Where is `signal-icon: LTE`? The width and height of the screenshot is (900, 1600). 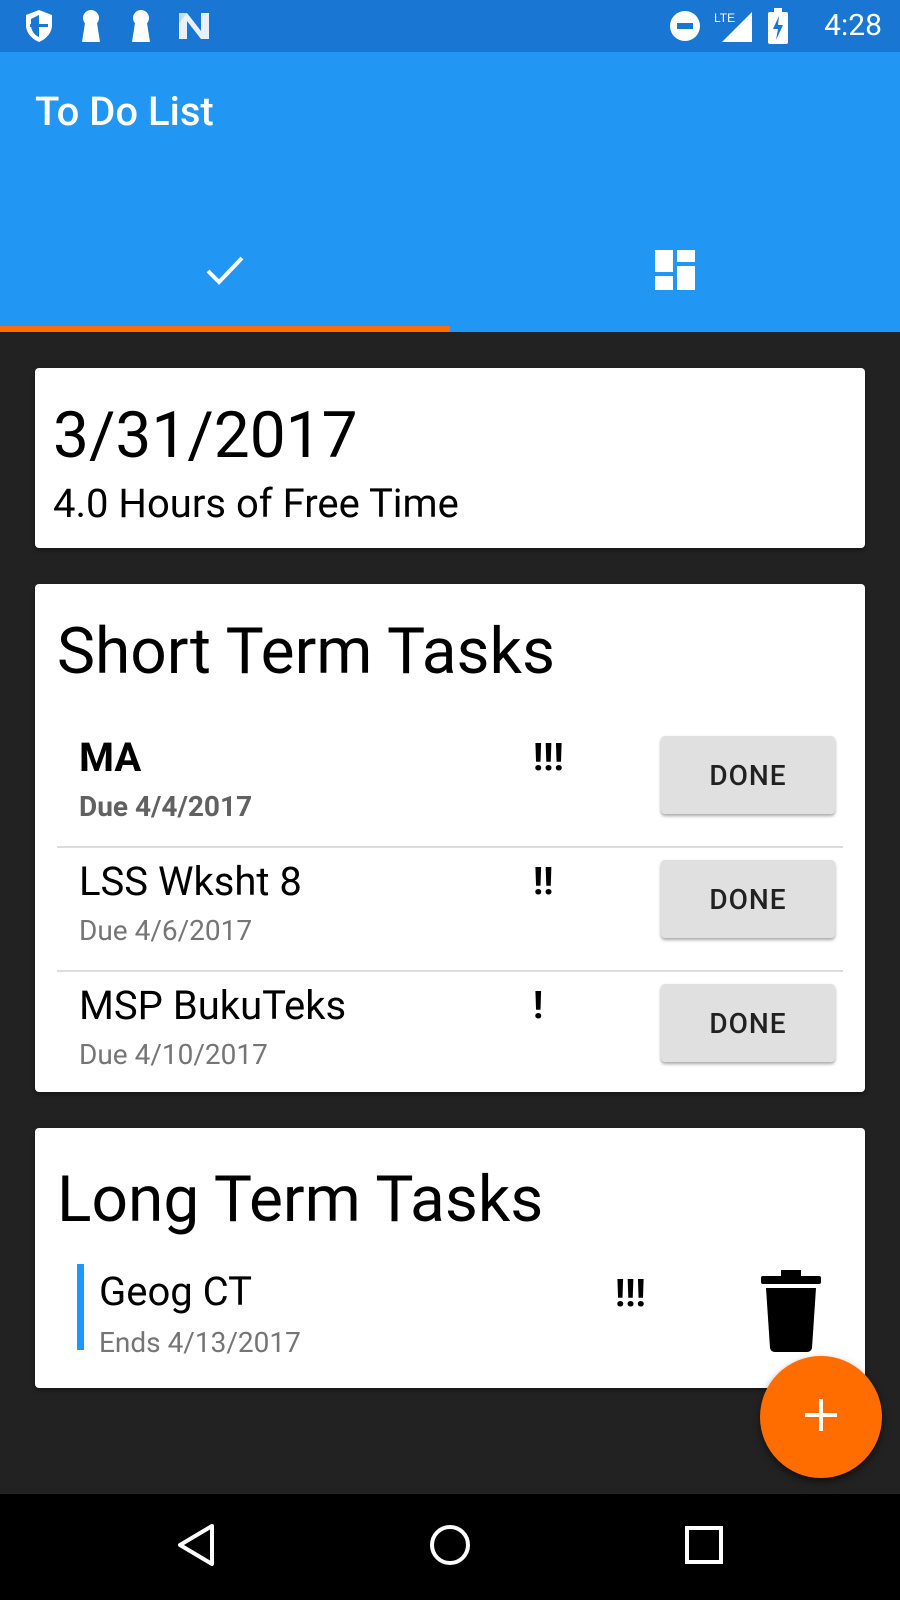 signal-icon: LTE is located at coordinates (734, 26).